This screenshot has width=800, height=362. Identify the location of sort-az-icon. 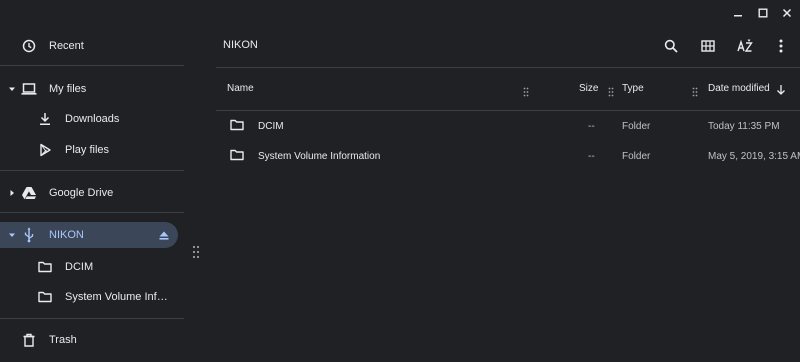
(745, 46).